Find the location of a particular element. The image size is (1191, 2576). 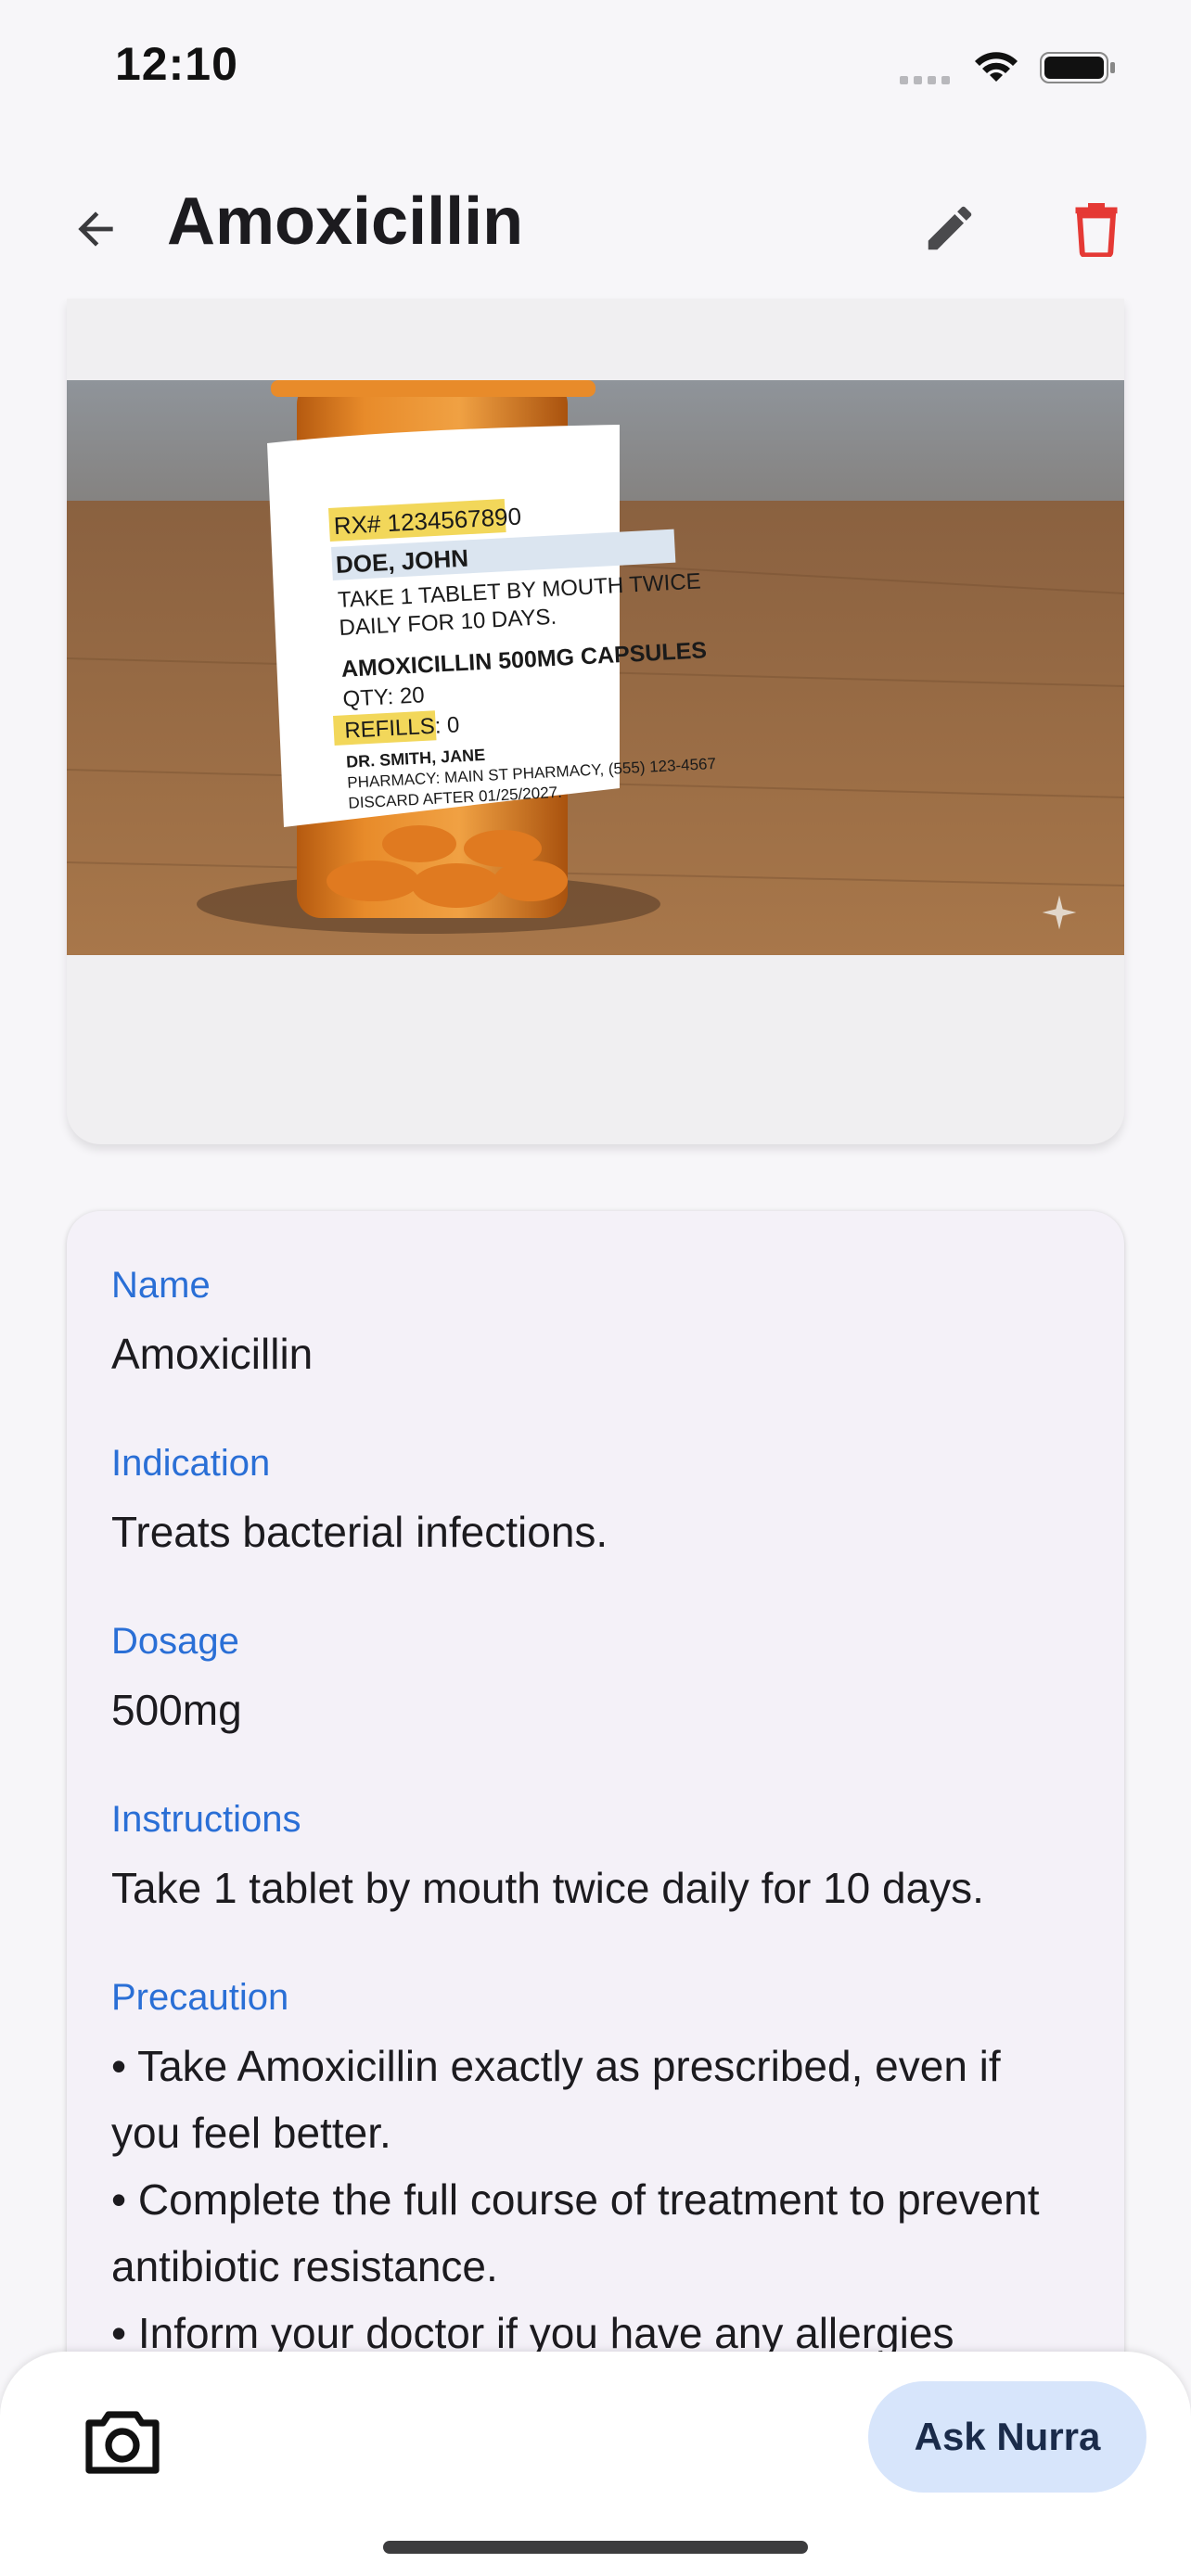

instructions-label: Instructions is located at coordinates (206, 1820).